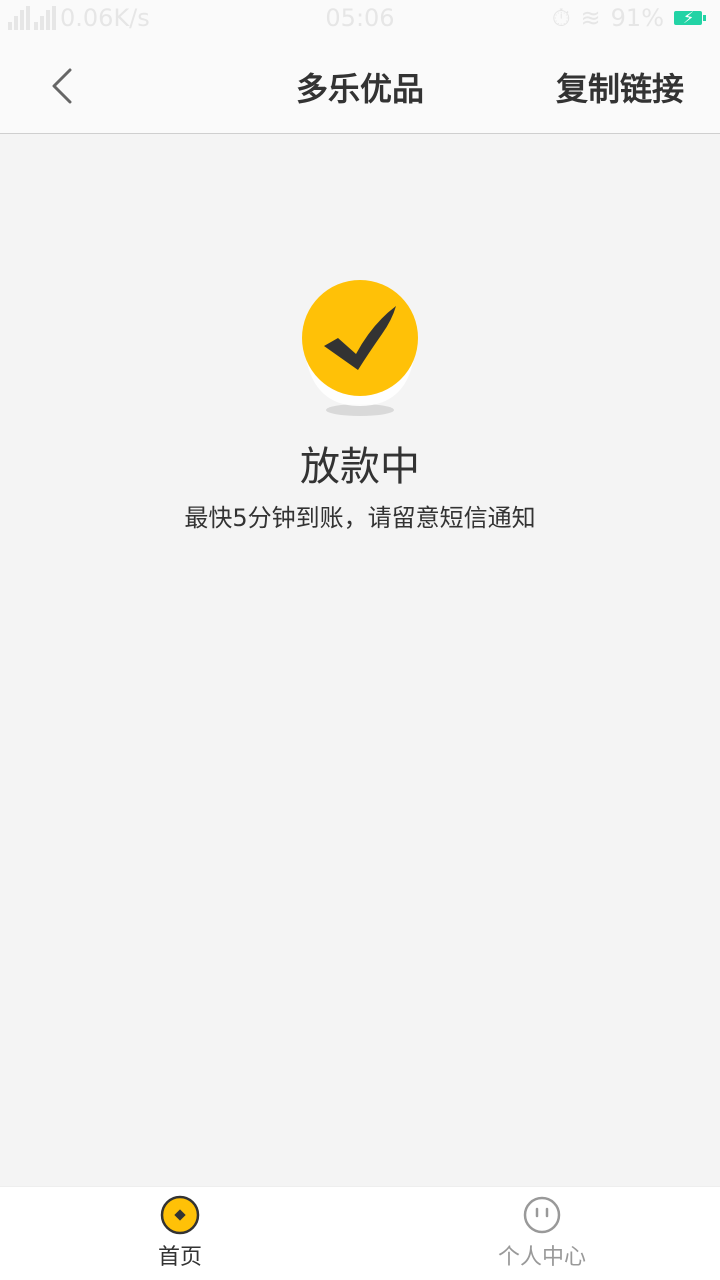  Describe the element at coordinates (360, 348) in the screenshot. I see `check-circle-icon` at that location.